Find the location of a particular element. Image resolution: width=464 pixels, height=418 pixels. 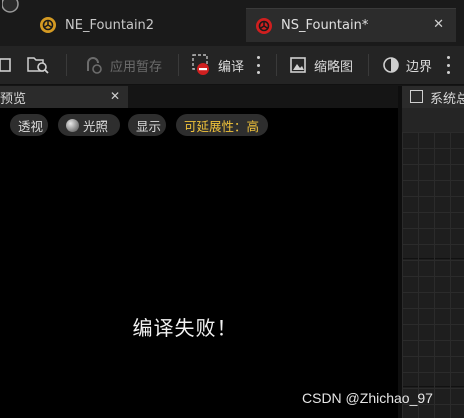

niagara-system-icon is located at coordinates (264, 25).